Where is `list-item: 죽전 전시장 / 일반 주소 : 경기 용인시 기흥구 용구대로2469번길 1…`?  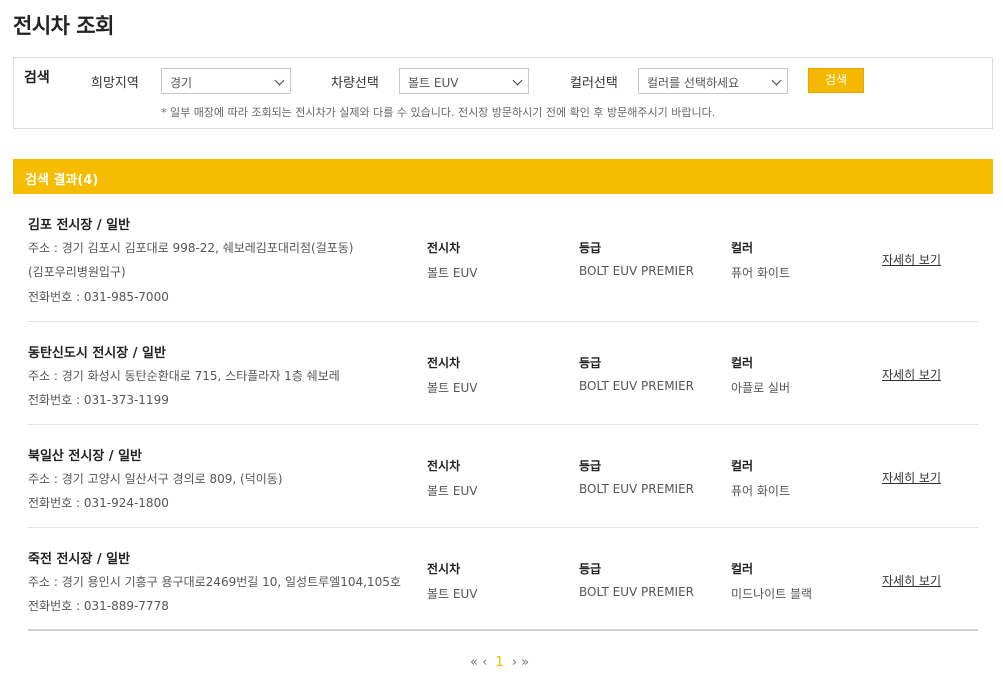
list-item: 죽전 전시장 / 일반 주소 : 경기 용인시 기흥구 용구대로2469번길 1… is located at coordinates (503, 579).